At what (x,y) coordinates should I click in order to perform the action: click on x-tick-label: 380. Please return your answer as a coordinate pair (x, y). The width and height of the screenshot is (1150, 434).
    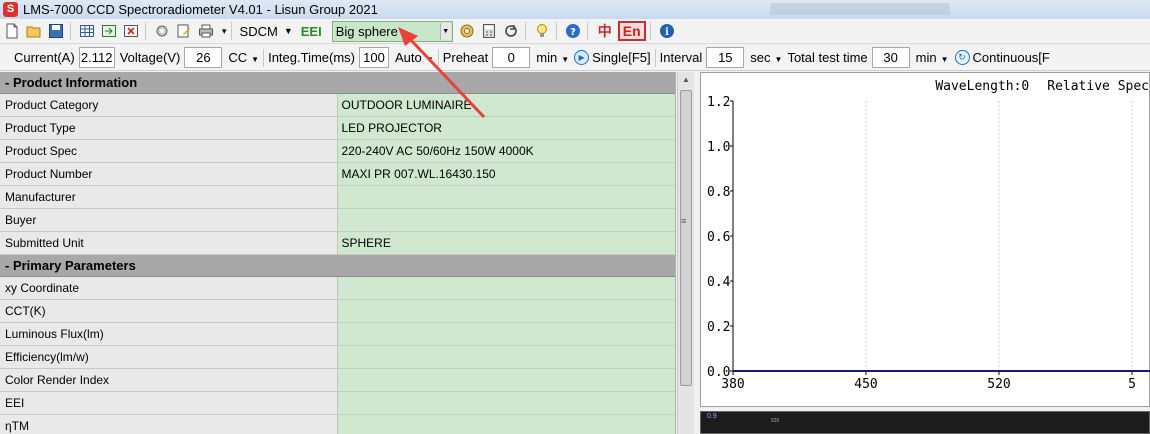
    Looking at the image, I should click on (732, 384).